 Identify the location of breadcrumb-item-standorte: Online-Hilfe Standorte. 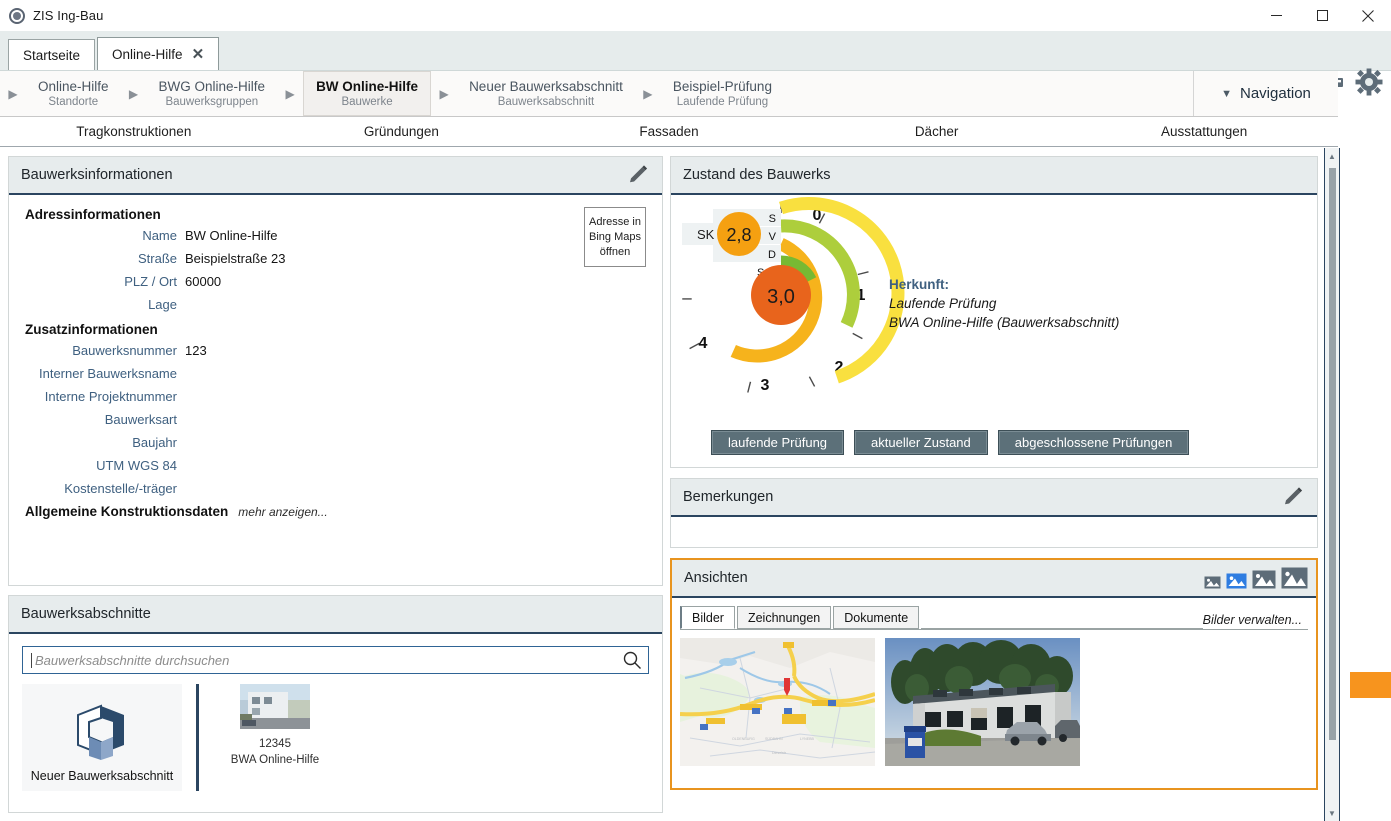
(73, 93).